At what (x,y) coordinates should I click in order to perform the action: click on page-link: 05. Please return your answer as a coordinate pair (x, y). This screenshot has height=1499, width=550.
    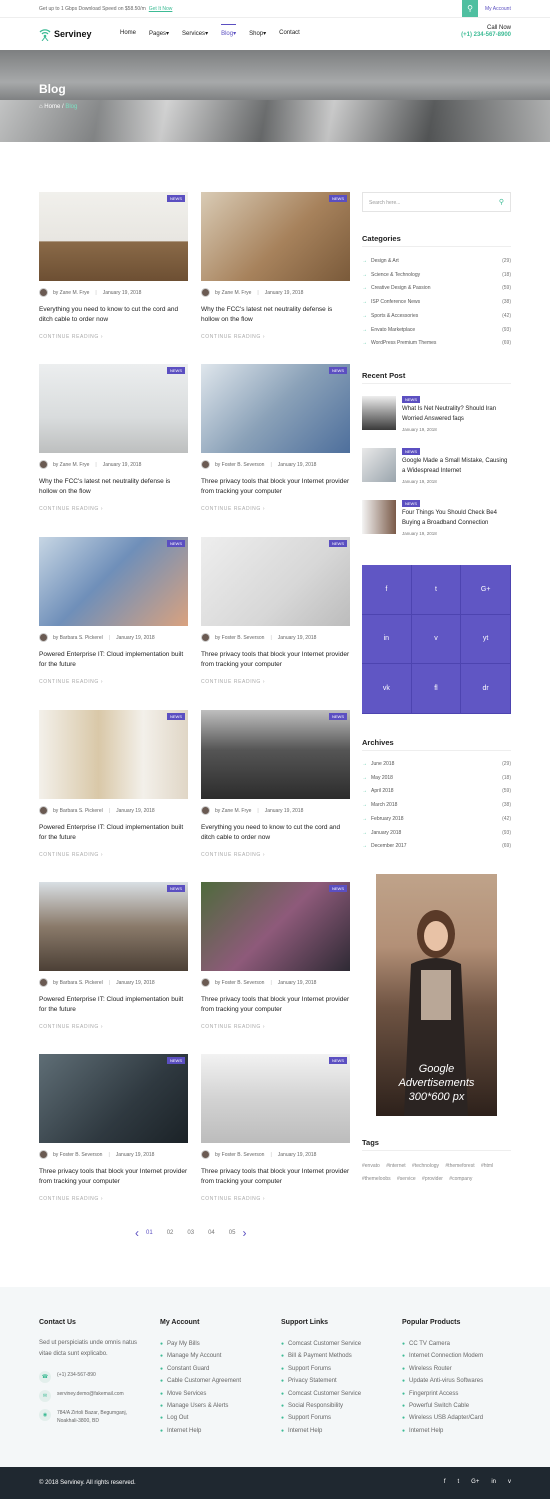
    Looking at the image, I should click on (232, 1233).